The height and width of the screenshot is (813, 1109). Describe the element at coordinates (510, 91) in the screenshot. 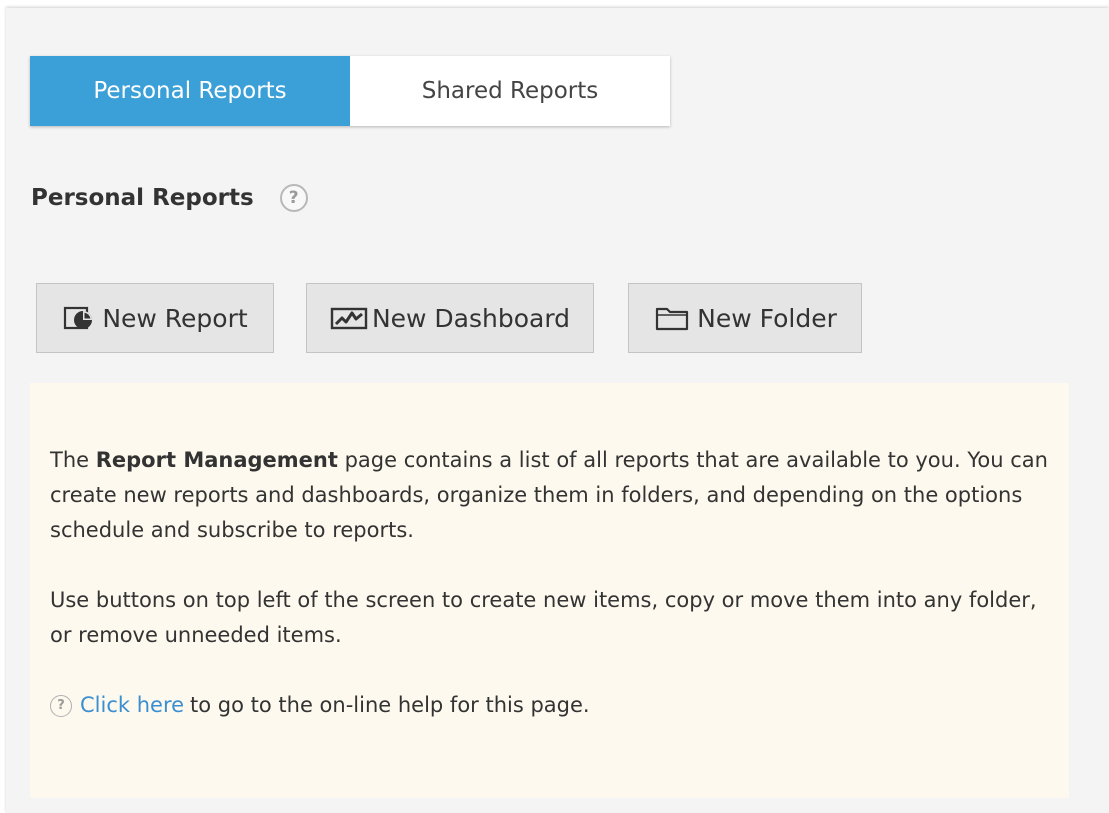

I see `tab-shared-reports: Shared Reports` at that location.